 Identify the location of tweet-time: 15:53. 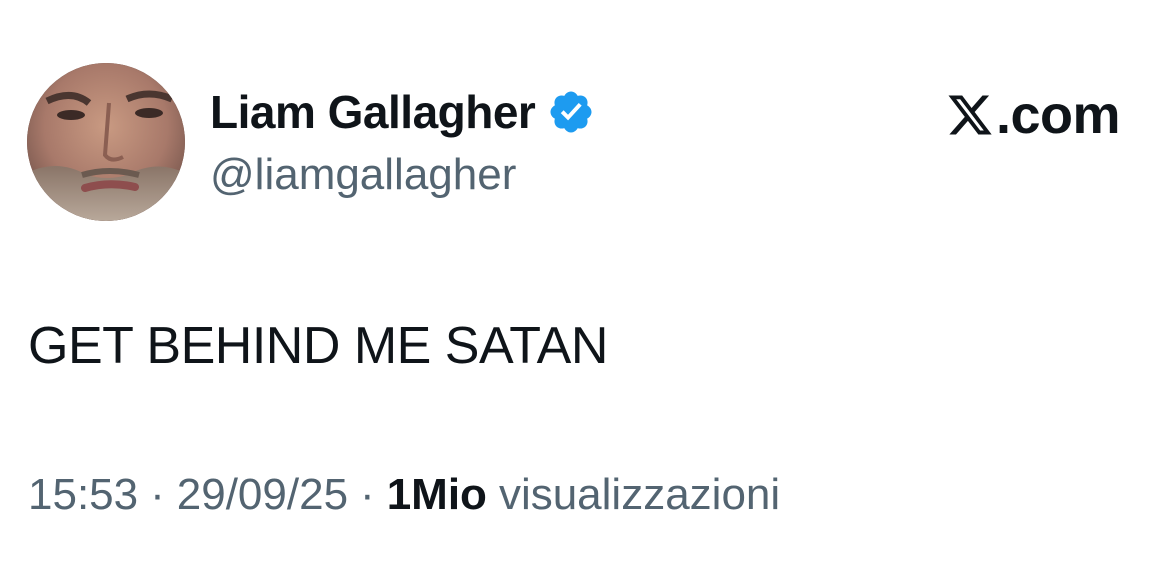
(83, 495).